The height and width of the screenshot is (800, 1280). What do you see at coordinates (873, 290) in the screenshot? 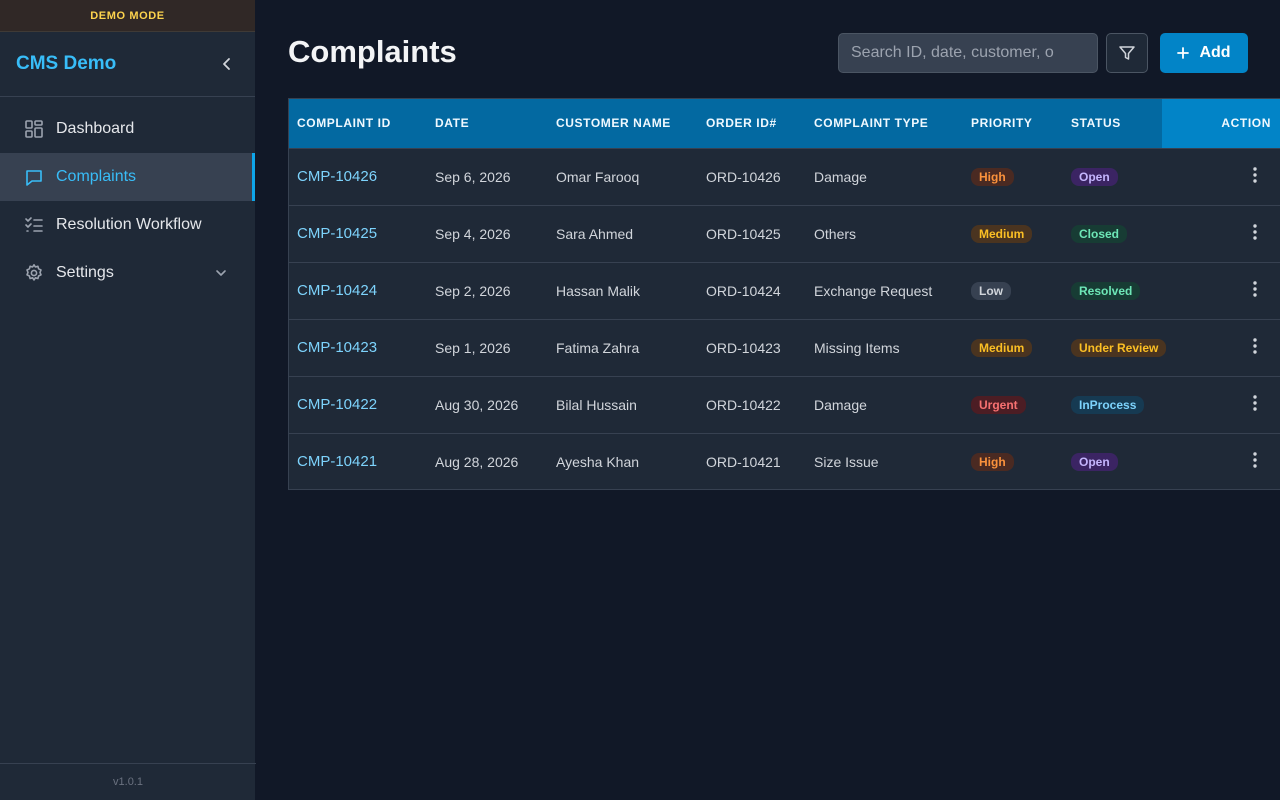
I see `complaint-type-cell: Exchange Request` at bounding box center [873, 290].